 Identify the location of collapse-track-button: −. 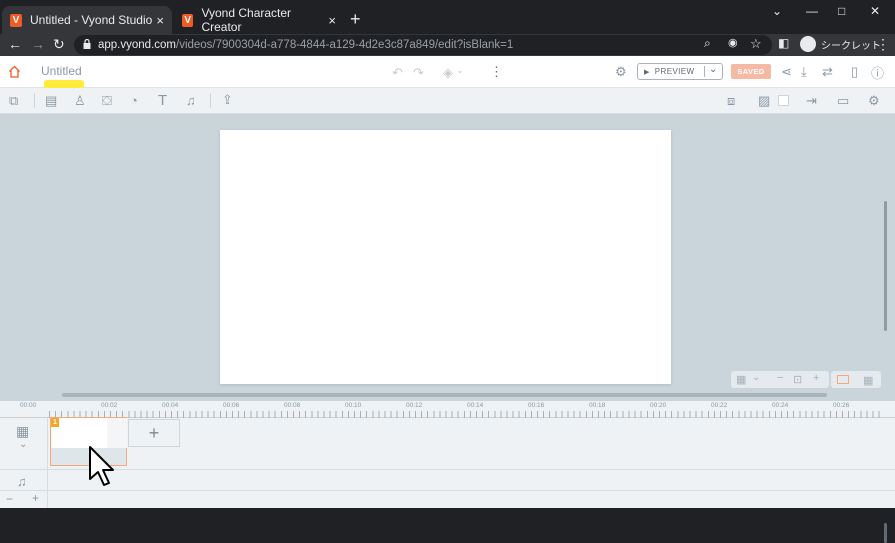
(9, 499).